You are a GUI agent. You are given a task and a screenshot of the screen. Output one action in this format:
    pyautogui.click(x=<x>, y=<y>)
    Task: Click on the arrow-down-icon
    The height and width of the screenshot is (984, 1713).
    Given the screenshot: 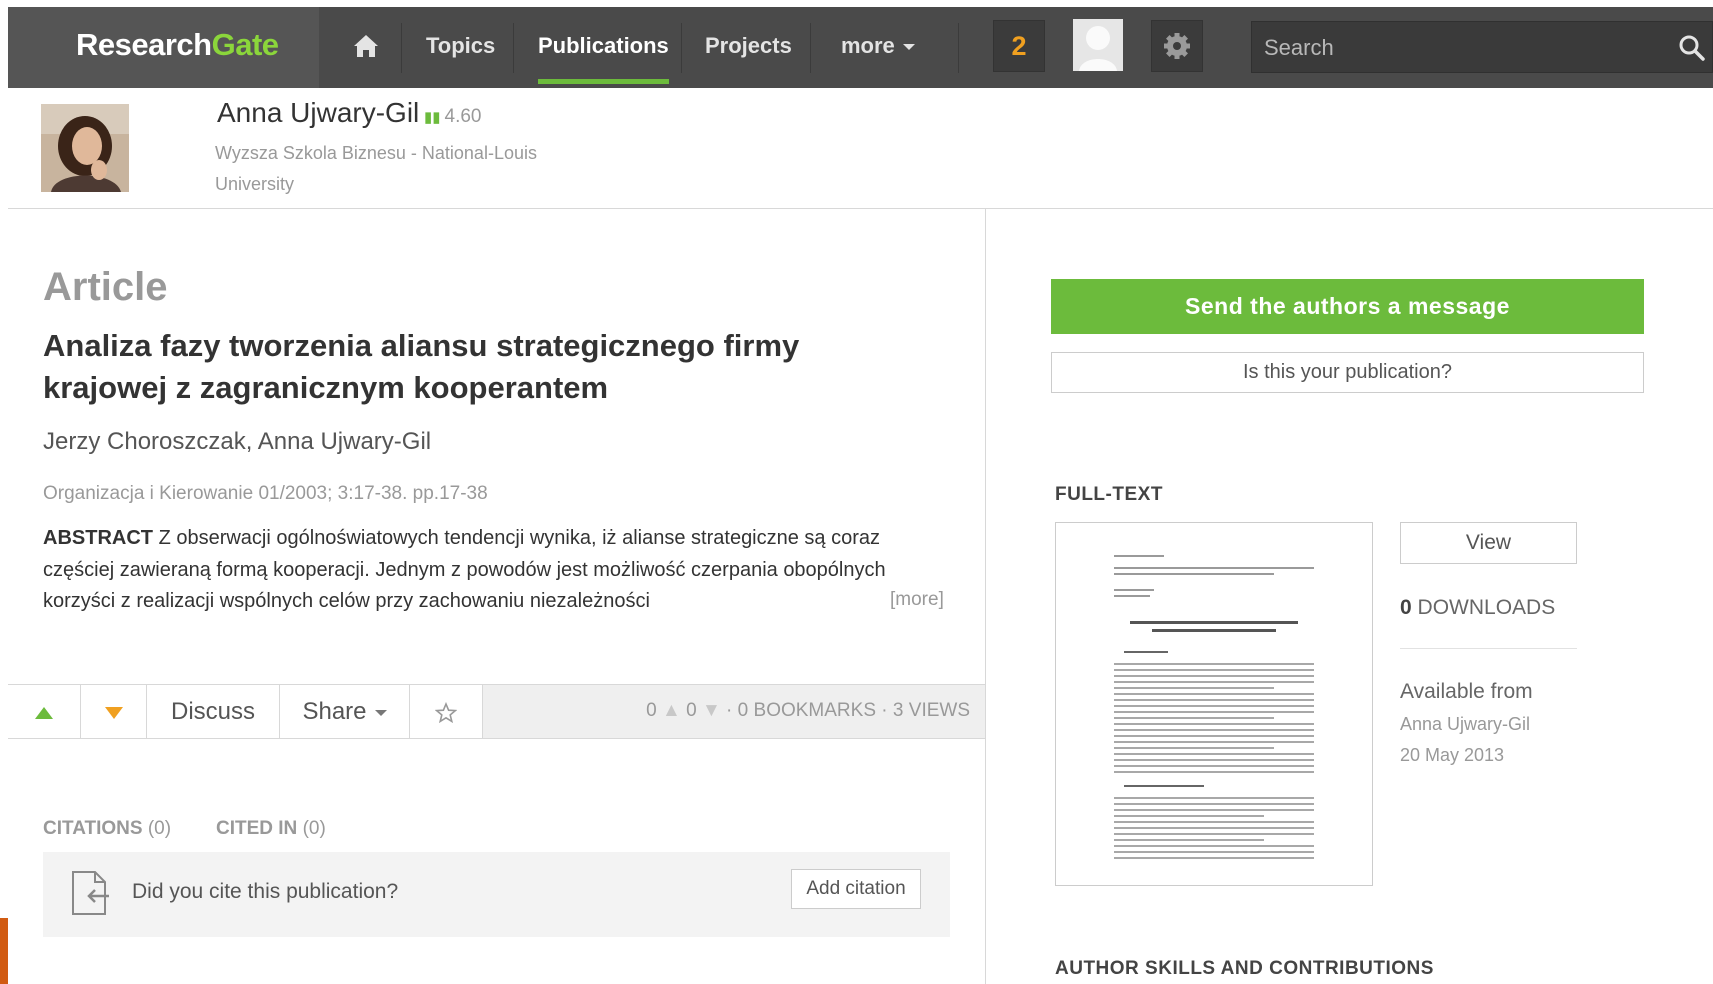 What is the action you would take?
    pyautogui.click(x=113, y=712)
    